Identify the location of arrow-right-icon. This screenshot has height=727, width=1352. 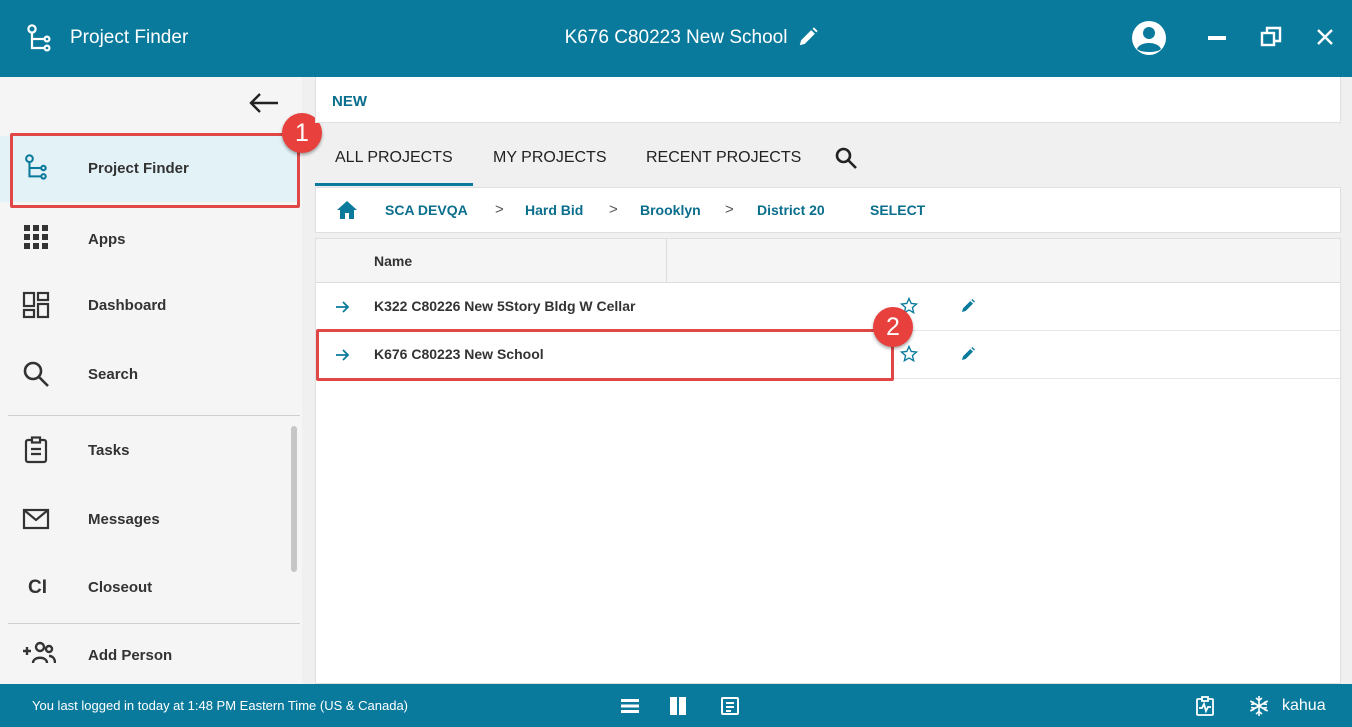
(342, 307).